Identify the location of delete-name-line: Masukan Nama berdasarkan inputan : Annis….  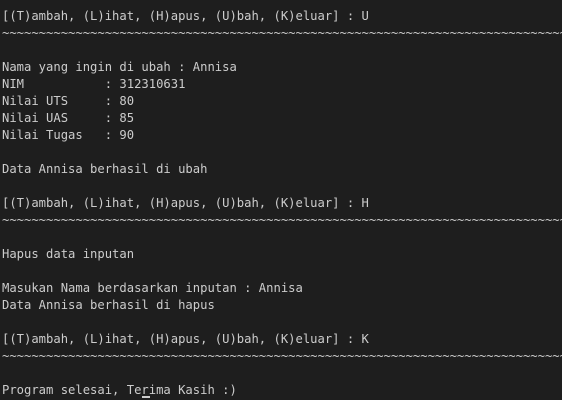
(152, 288).